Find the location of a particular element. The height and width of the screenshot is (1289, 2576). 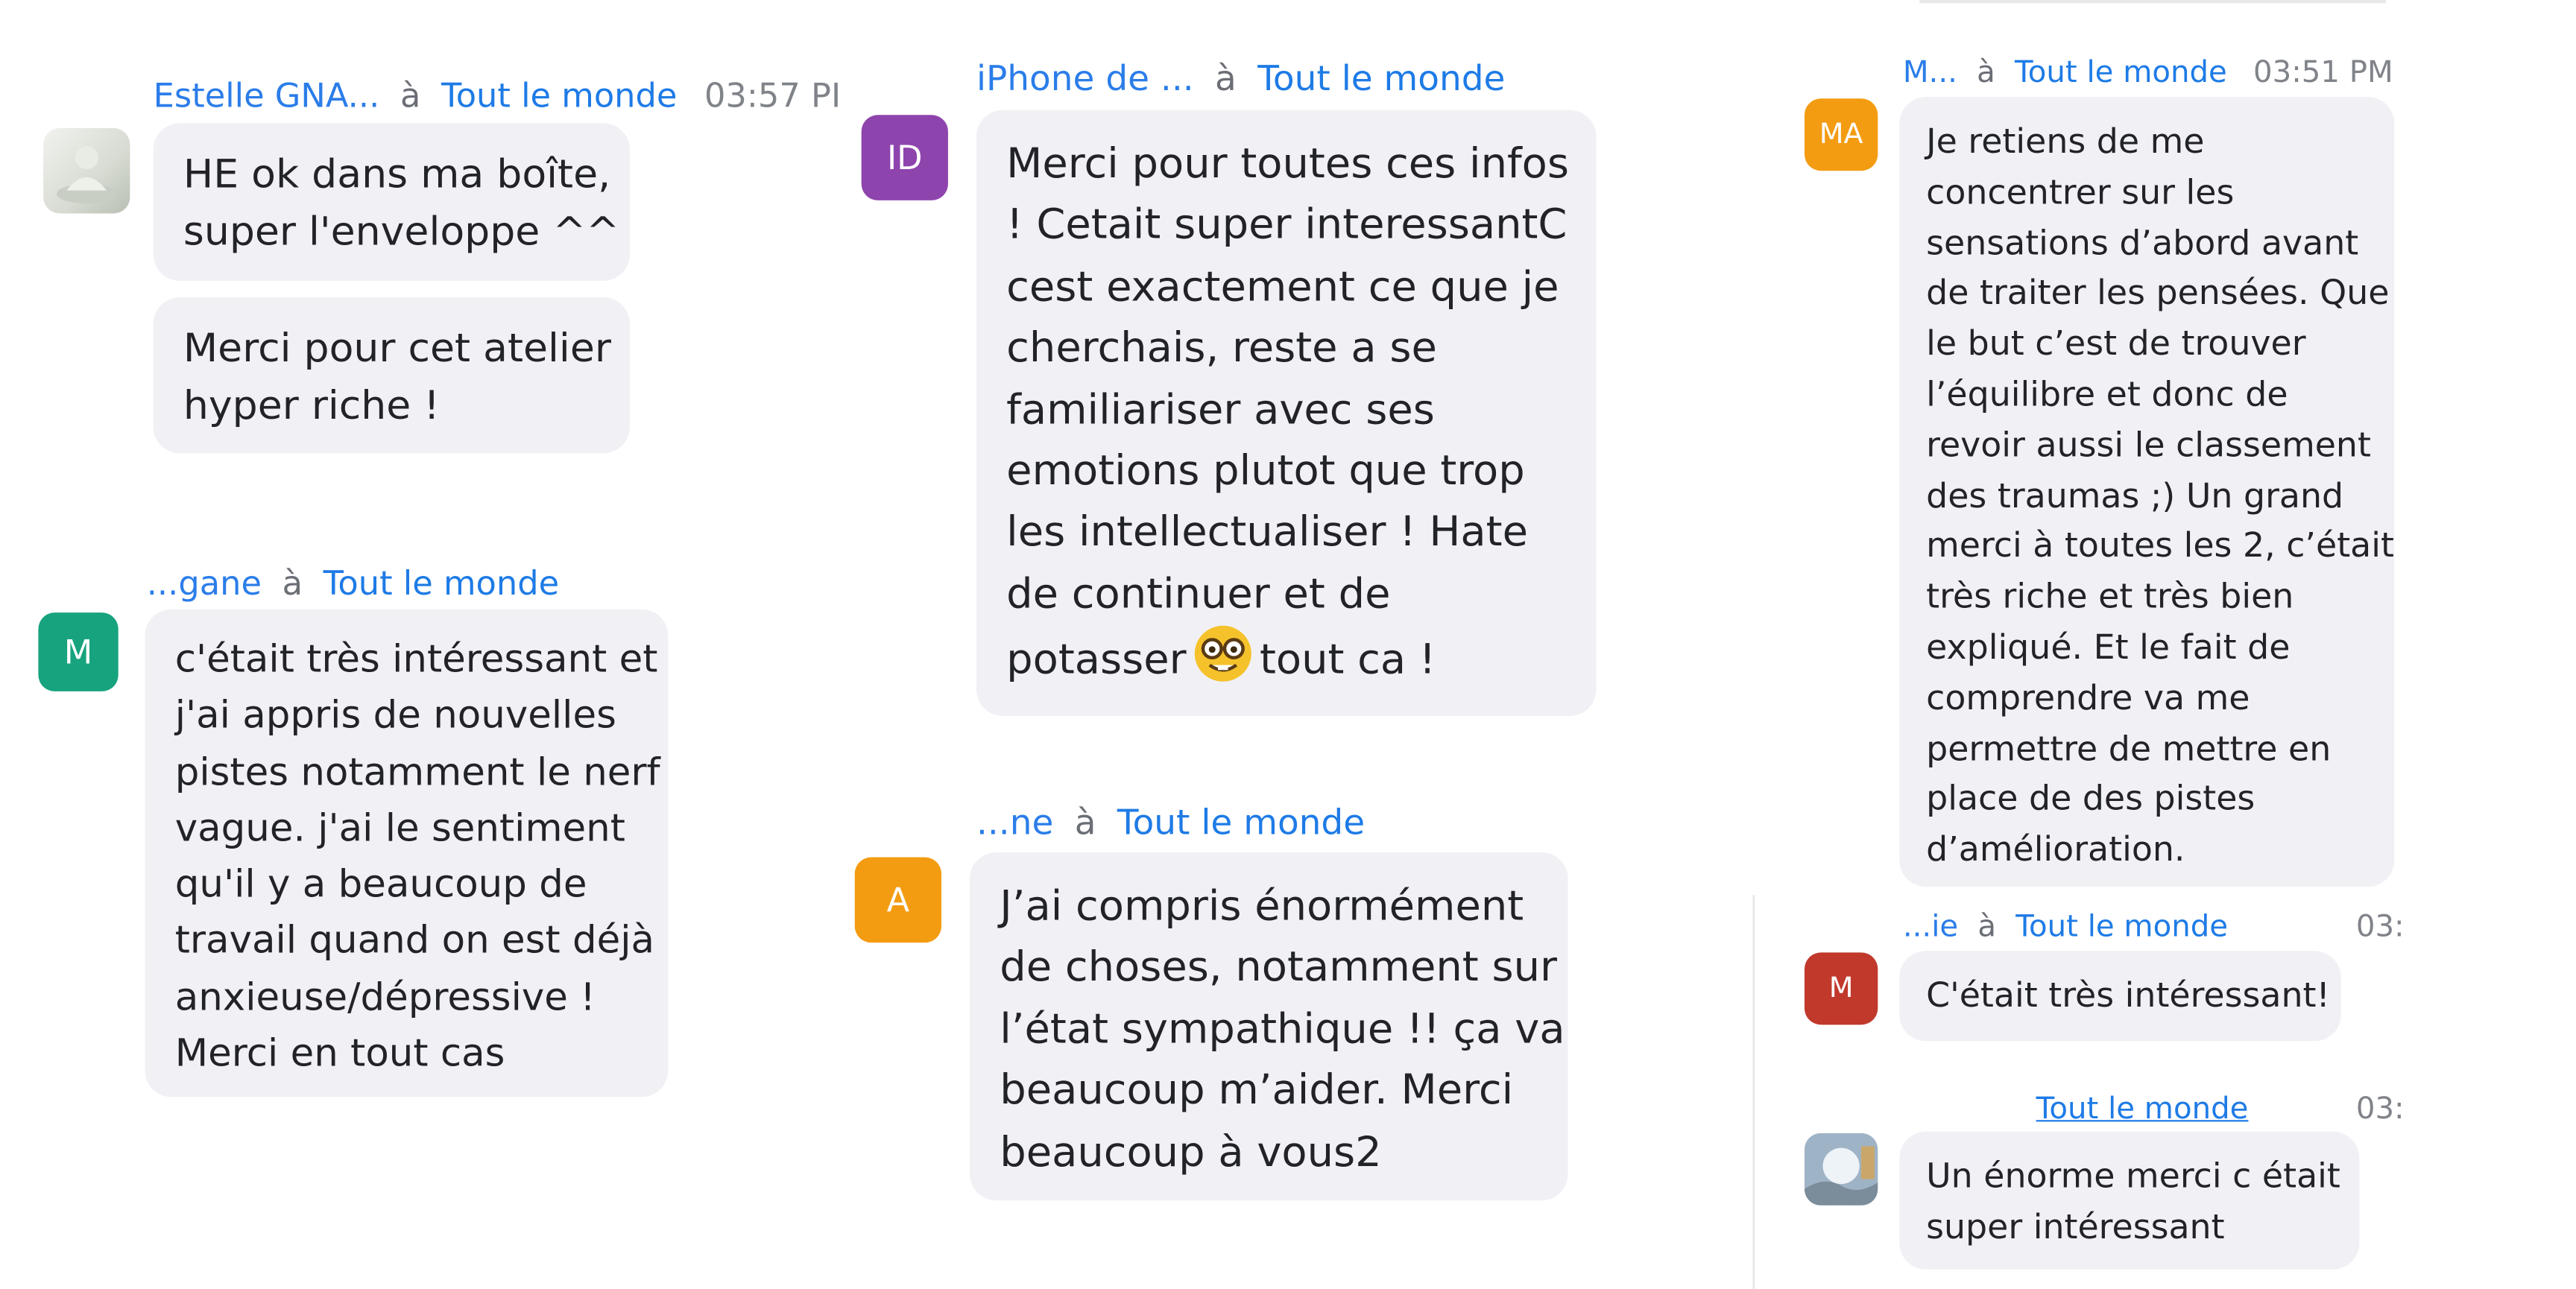

avatar: A is located at coordinates (898, 900).